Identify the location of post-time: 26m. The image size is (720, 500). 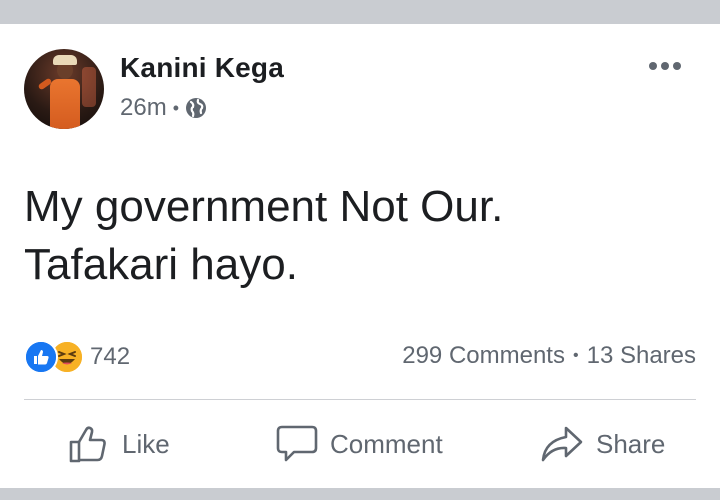
(143, 108).